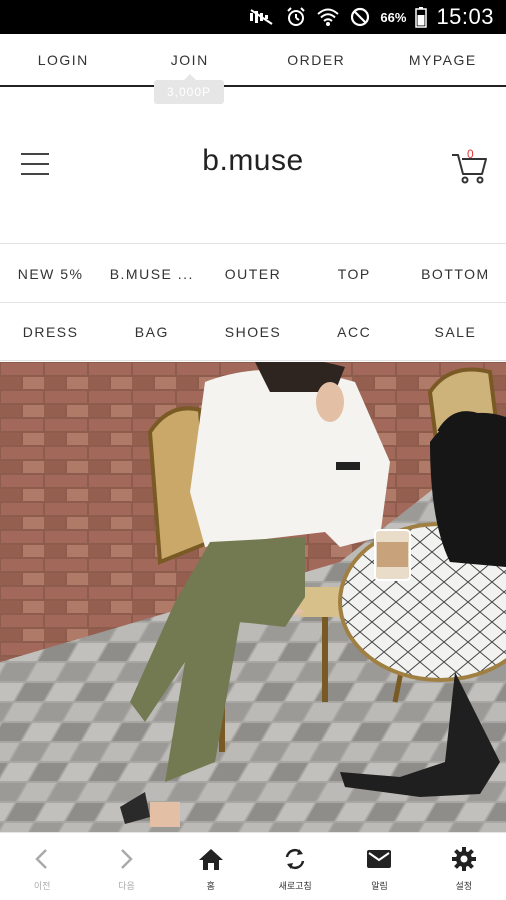 Image resolution: width=506 pixels, height=900 pixels. Describe the element at coordinates (262, 17) in the screenshot. I see `mute-icon` at that location.